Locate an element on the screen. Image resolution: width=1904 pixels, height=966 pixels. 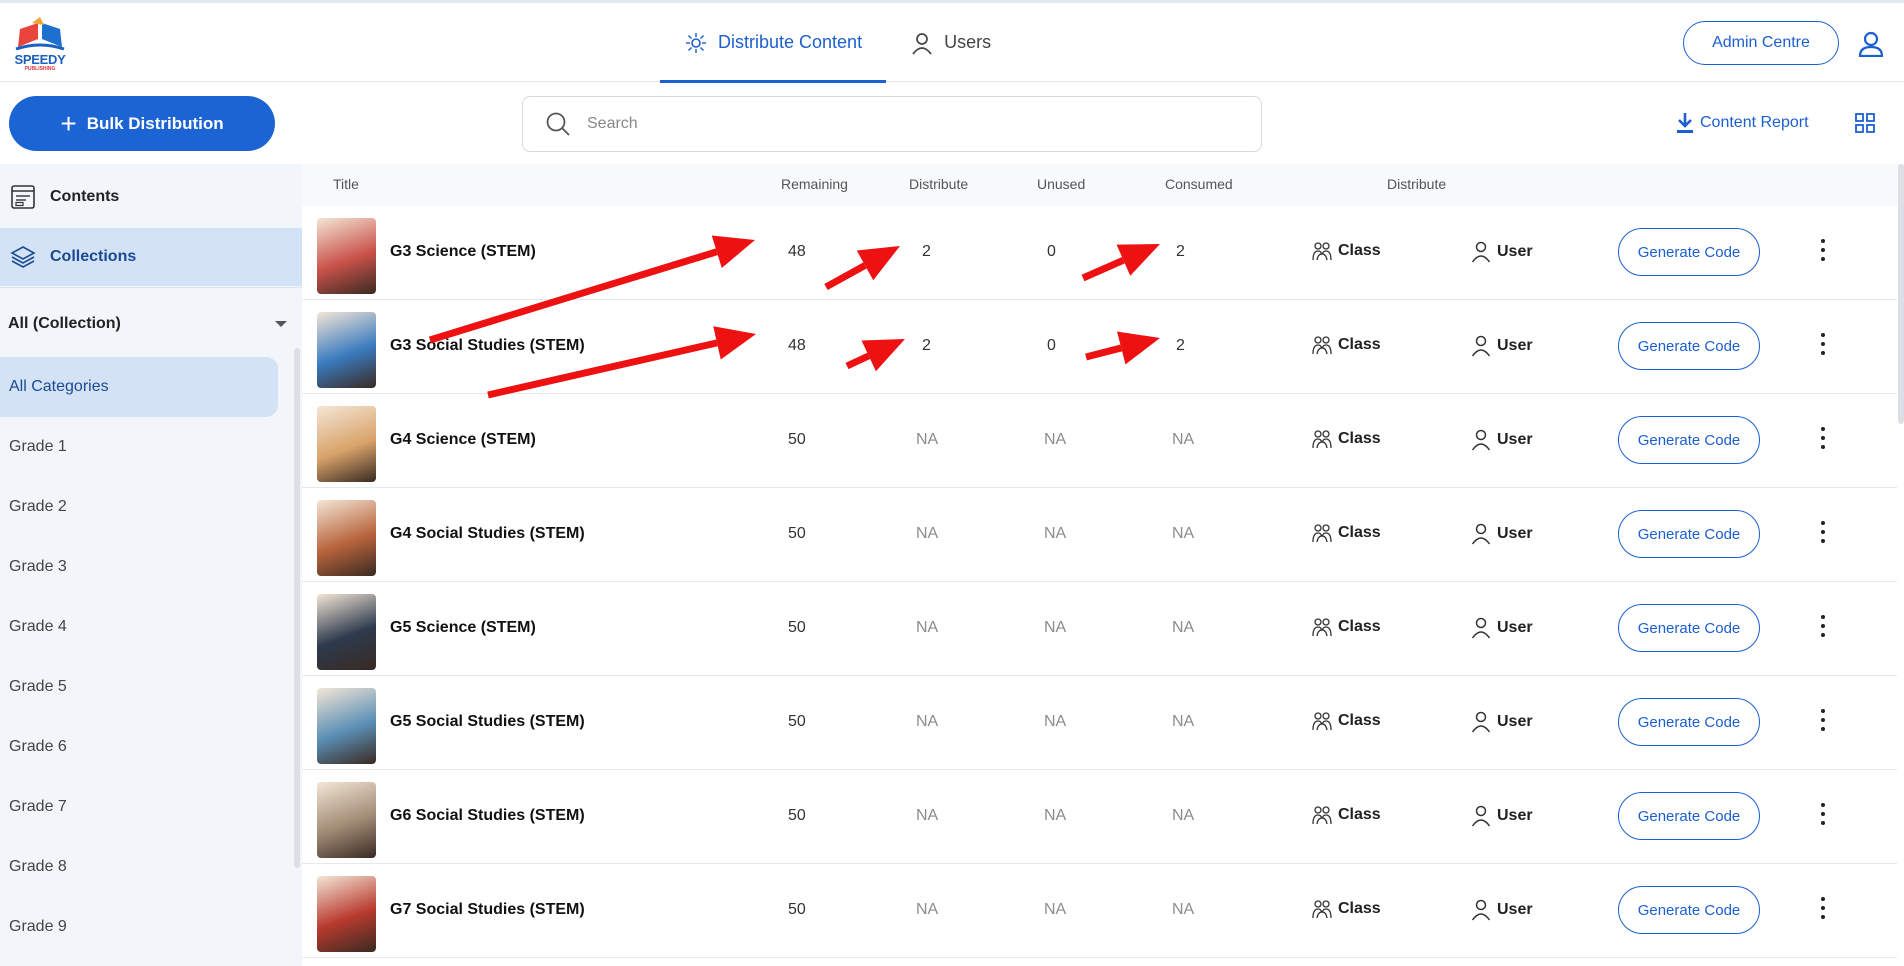
tab-users-label: Users is located at coordinates (968, 42).